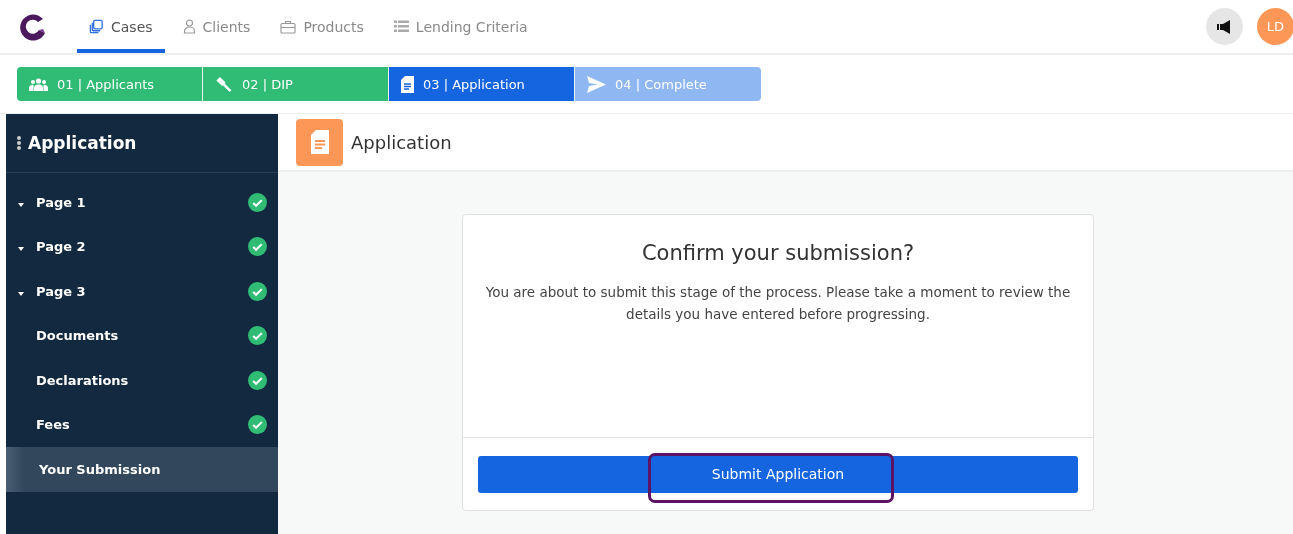 The image size is (1293, 534). I want to click on sidebar-item: Declarations, so click(142, 380).